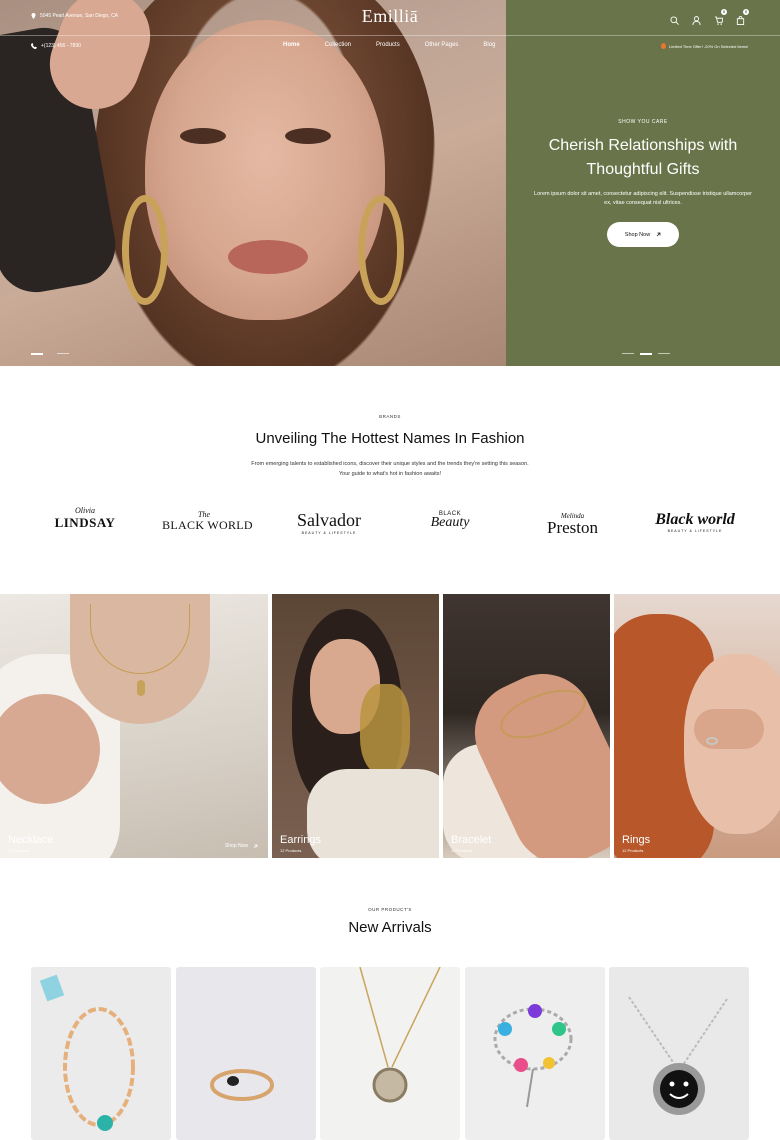 The width and height of the screenshot is (780, 1140). I want to click on category-card-bracelet: Bracelet 12 Products, so click(526, 726).